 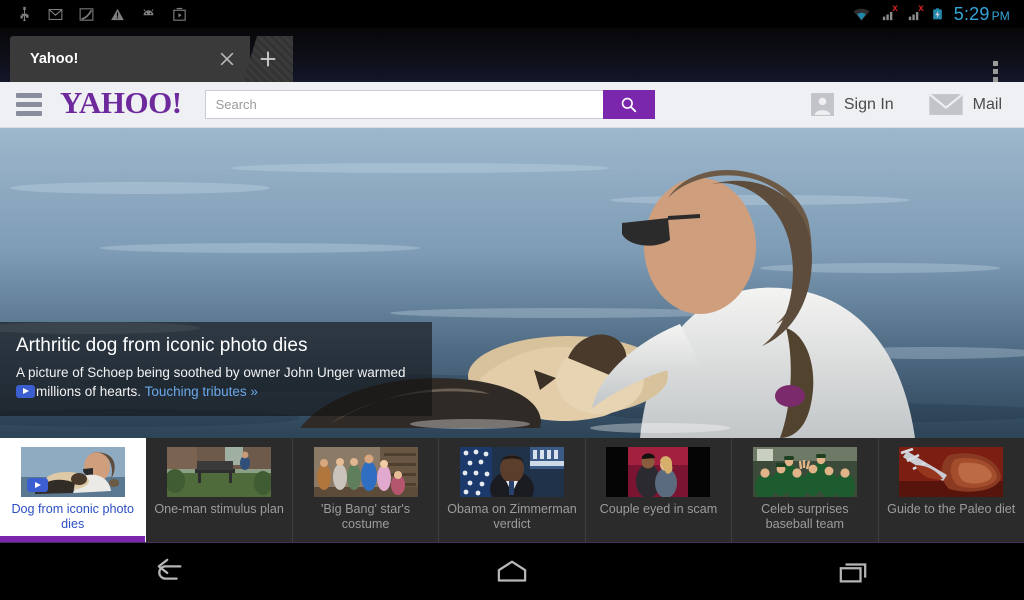 I want to click on status-system-icons: x x 5:29 PM, so click(x=933, y=13).